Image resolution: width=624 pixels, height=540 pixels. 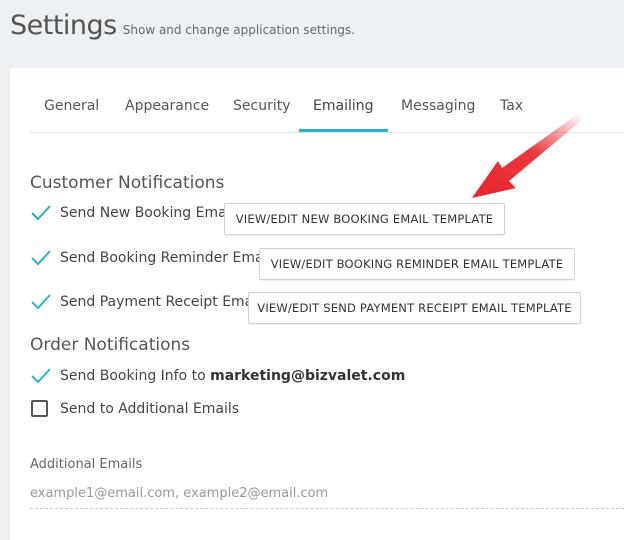 What do you see at coordinates (39, 408) in the screenshot?
I see `checkbox-empty-icon` at bounding box center [39, 408].